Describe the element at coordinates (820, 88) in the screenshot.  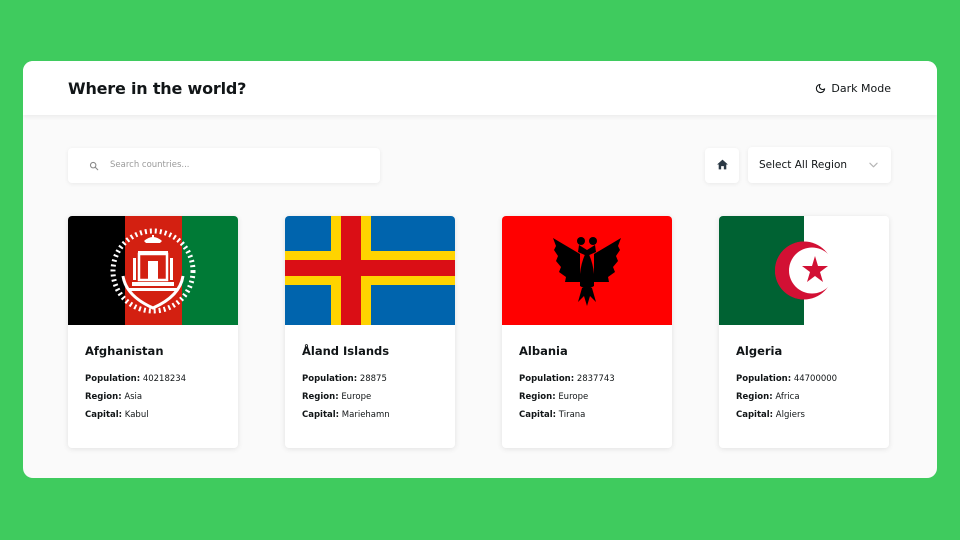
I see `moon-icon` at that location.